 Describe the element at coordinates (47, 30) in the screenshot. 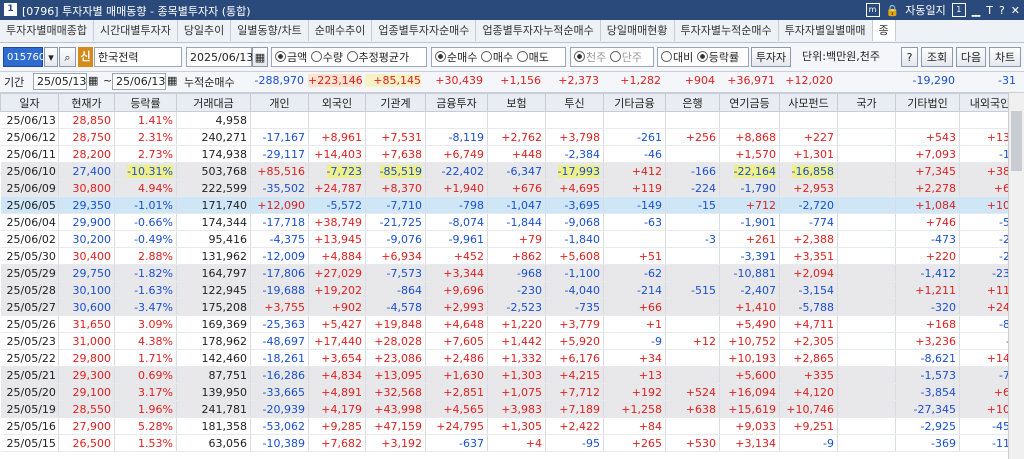

I see `tab-0: 투자자별매매종합` at that location.